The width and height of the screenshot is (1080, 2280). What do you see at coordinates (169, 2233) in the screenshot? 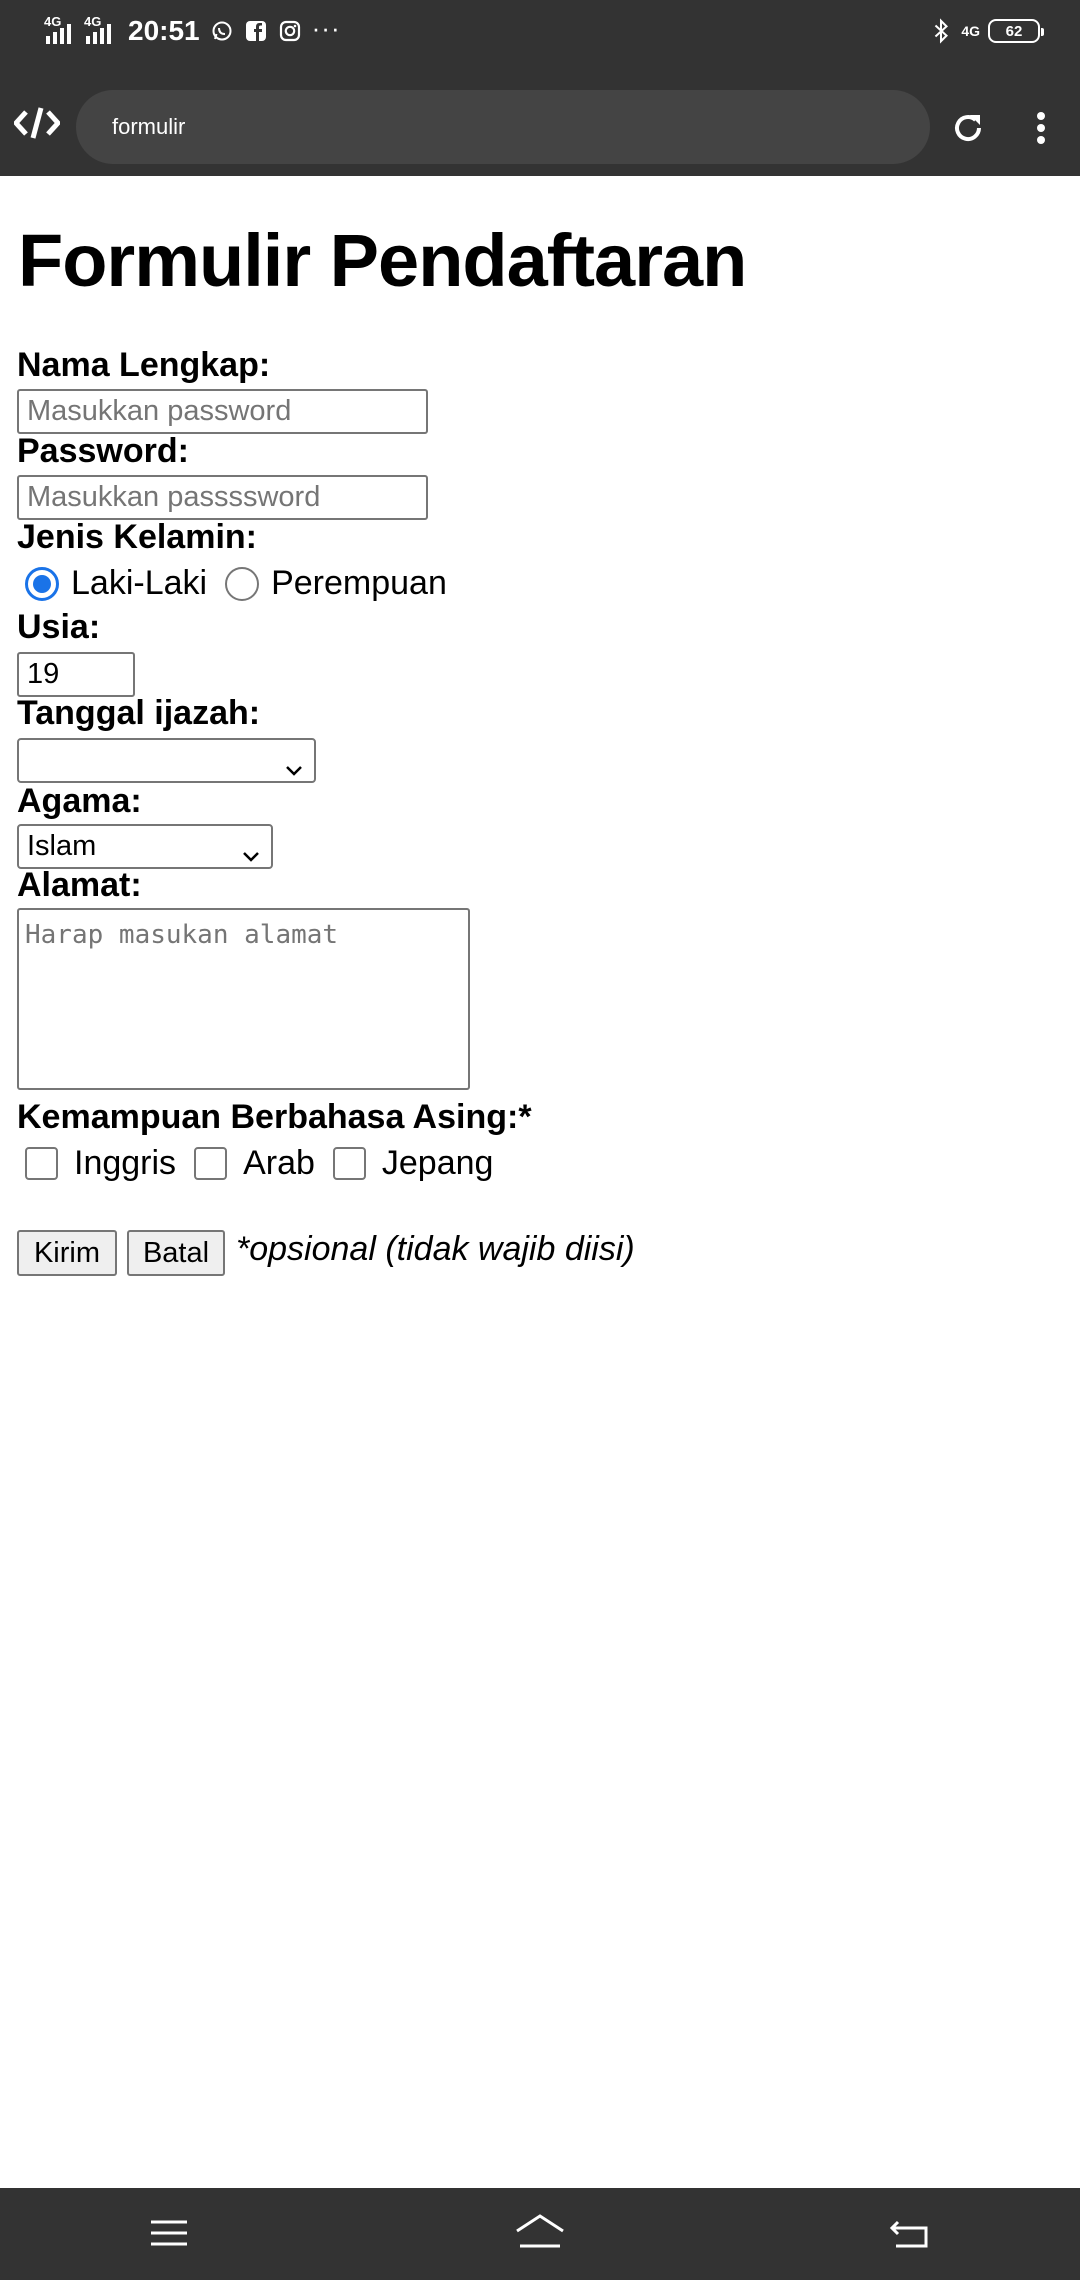
I see `menu-icon` at bounding box center [169, 2233].